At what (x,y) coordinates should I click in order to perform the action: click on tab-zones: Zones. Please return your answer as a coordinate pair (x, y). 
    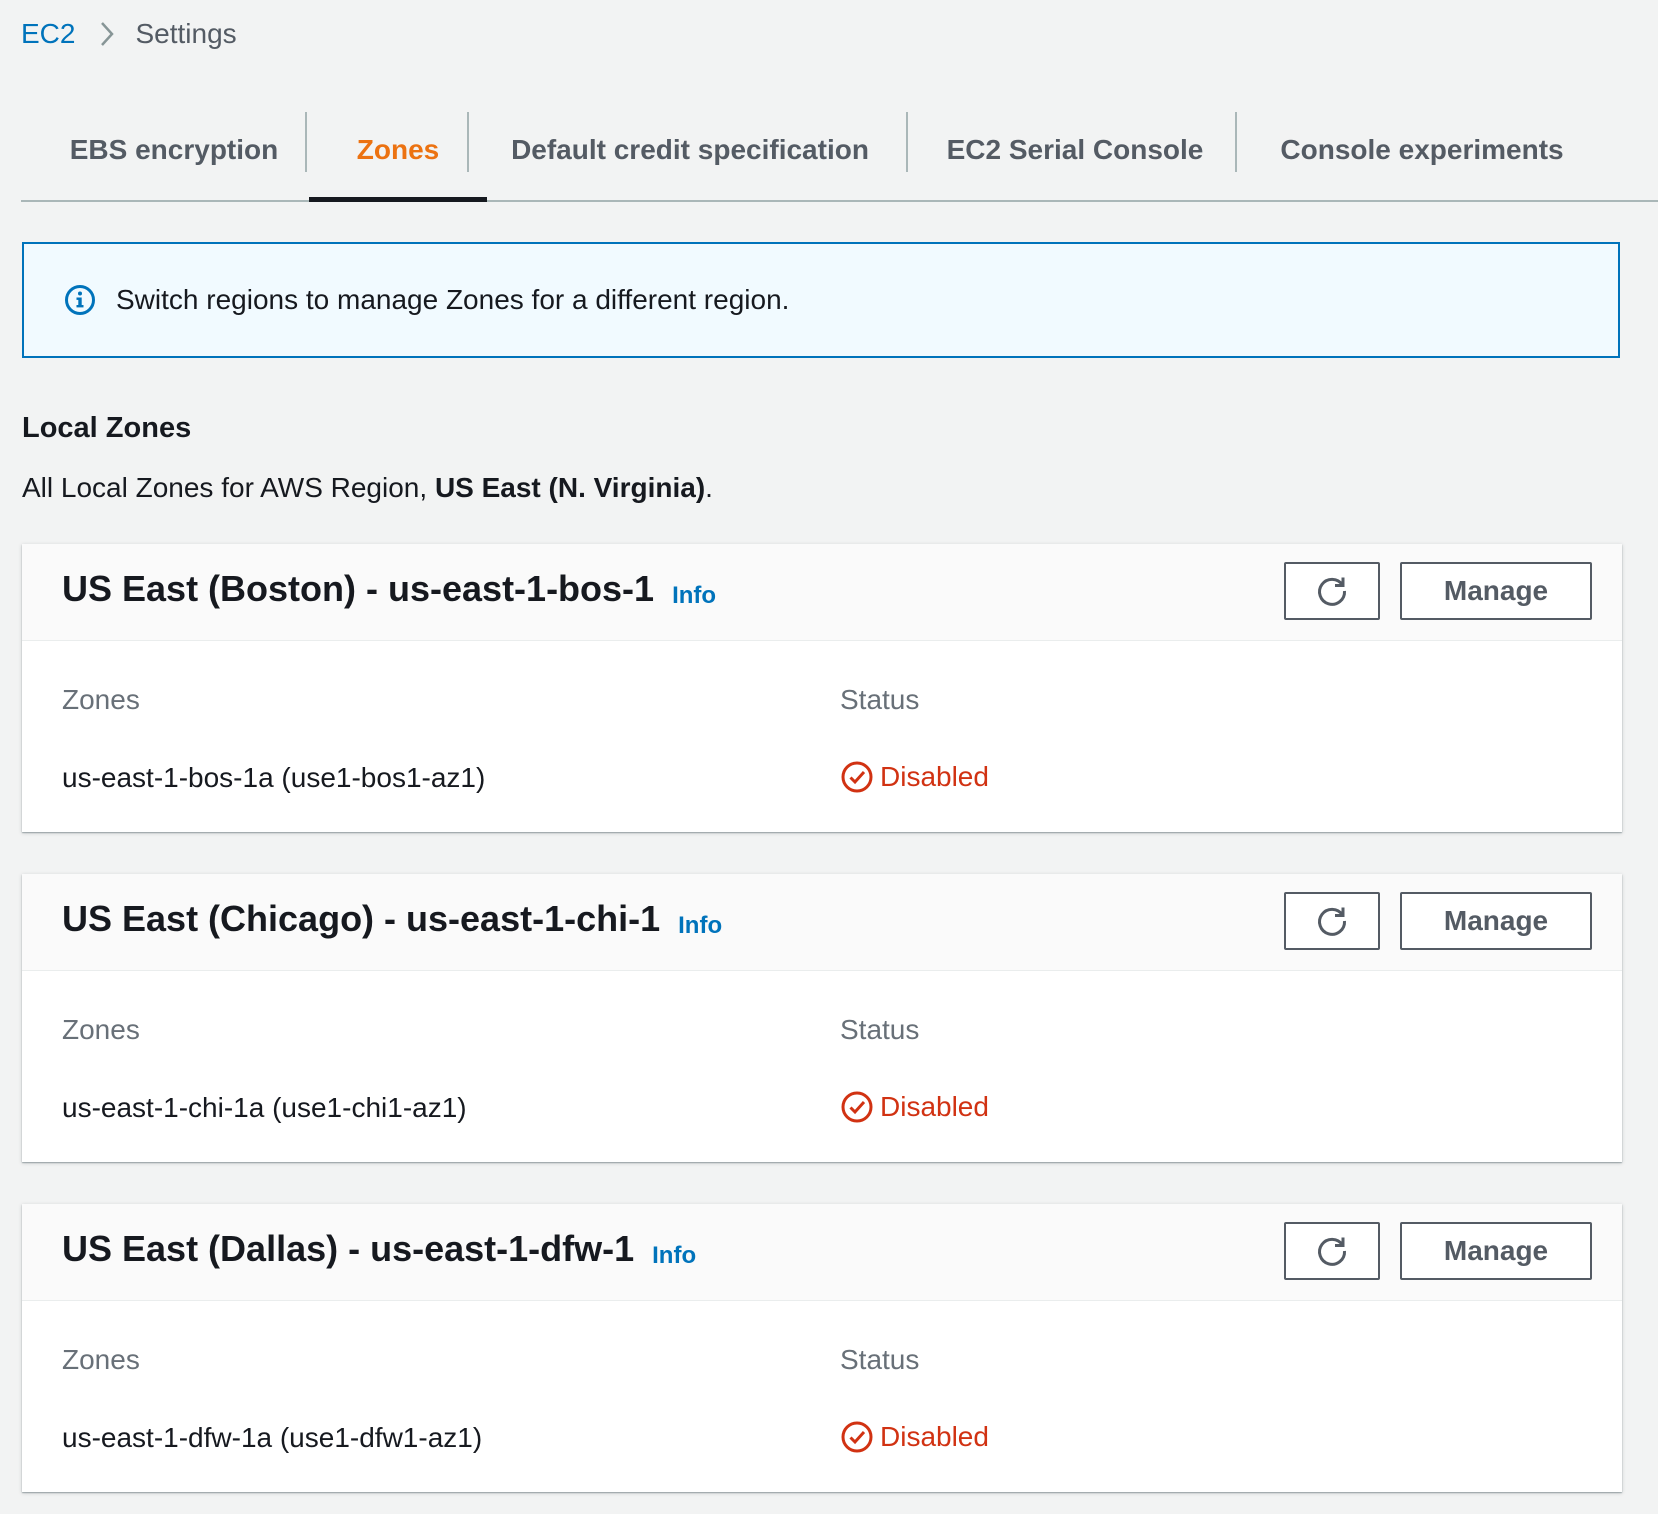
    Looking at the image, I should click on (398, 151).